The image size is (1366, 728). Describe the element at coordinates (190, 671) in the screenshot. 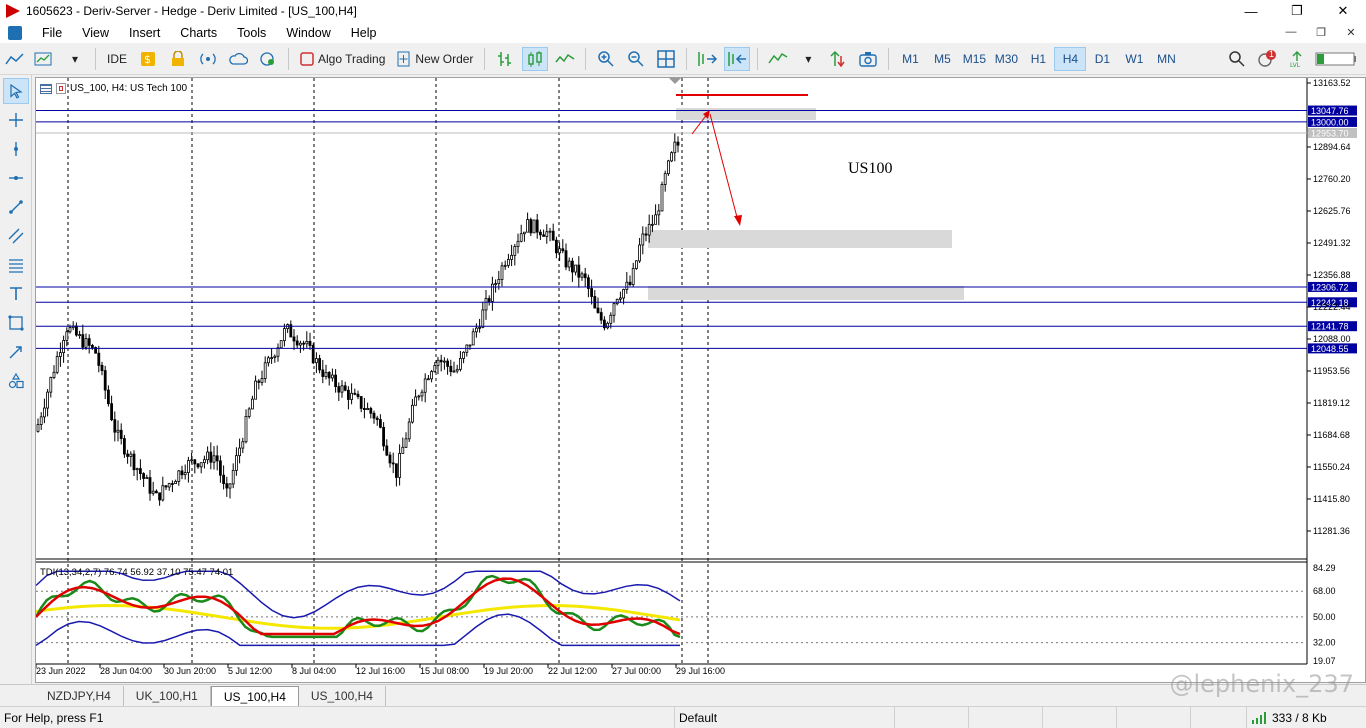

I see `time-label: 30 Jun 20:00` at that location.